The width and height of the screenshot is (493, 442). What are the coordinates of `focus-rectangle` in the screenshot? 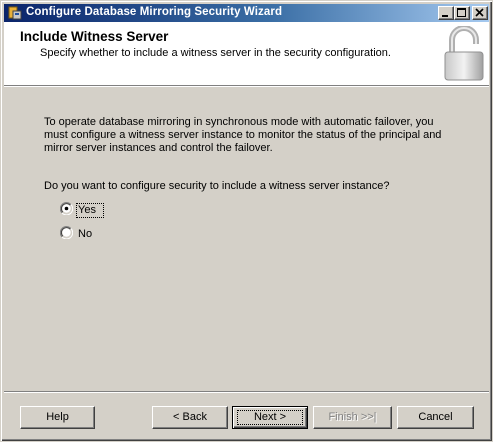 It's located at (270, 417).